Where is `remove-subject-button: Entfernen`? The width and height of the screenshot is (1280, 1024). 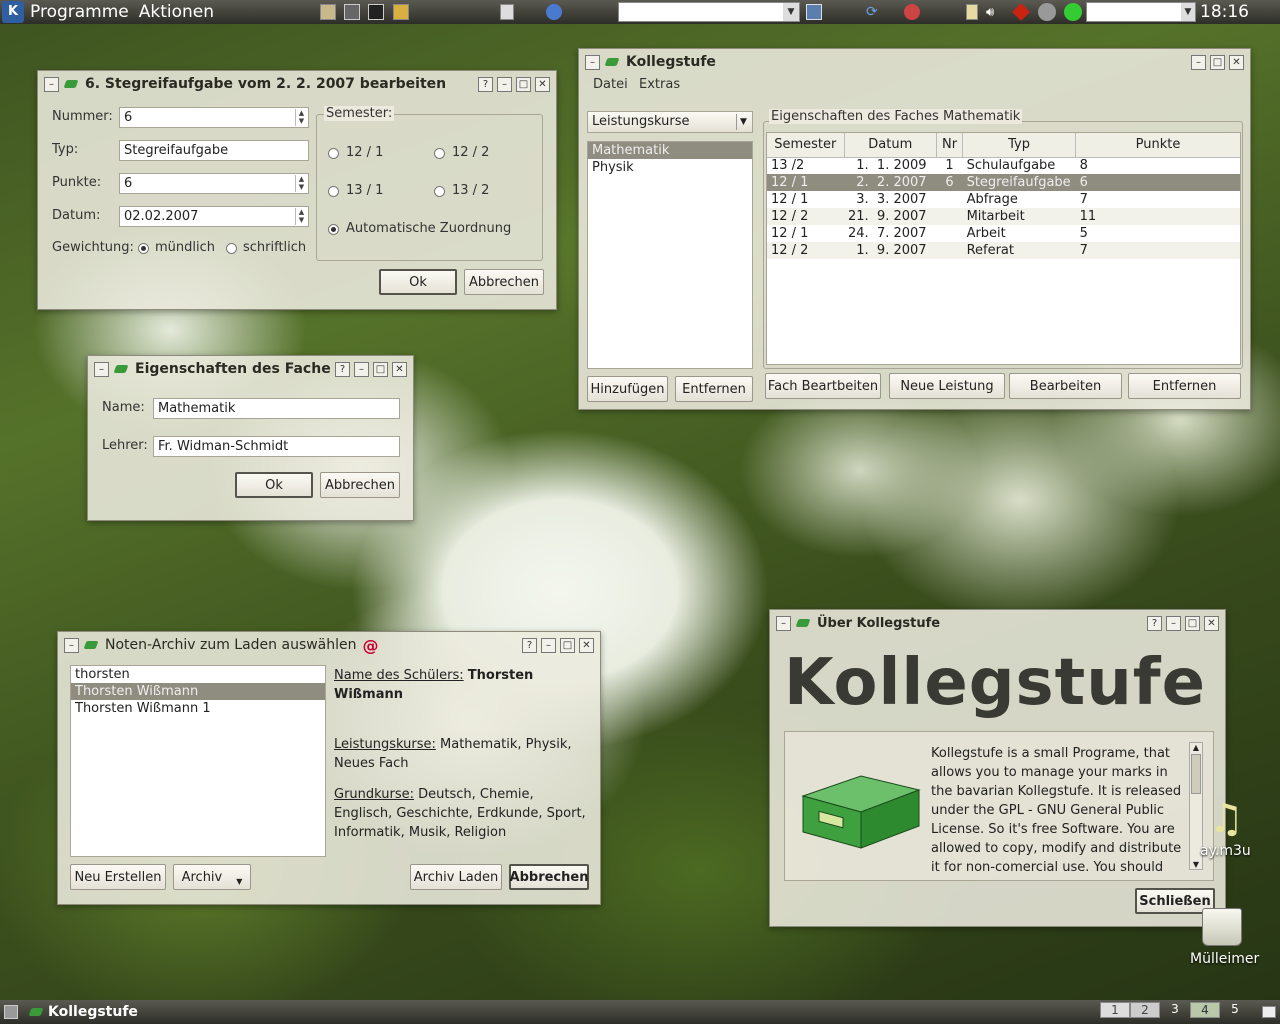 remove-subject-button: Entfernen is located at coordinates (714, 389).